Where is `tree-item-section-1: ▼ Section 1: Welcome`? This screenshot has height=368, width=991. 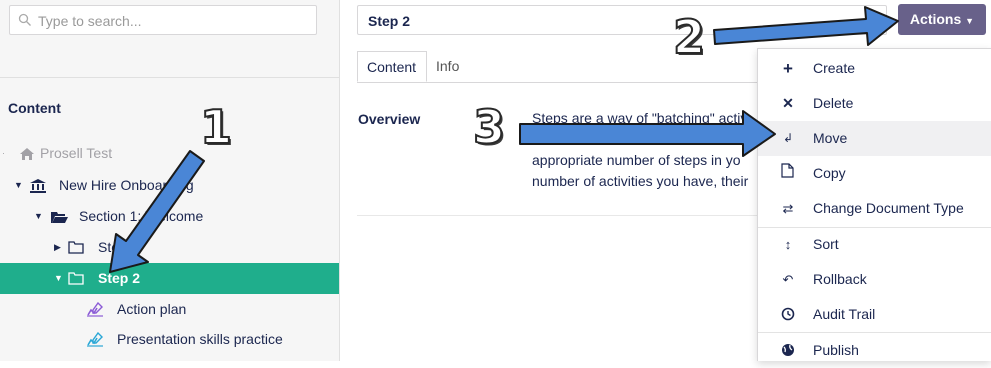
tree-item-section-1: ▼ Section 1: Welcome is located at coordinates (169, 216).